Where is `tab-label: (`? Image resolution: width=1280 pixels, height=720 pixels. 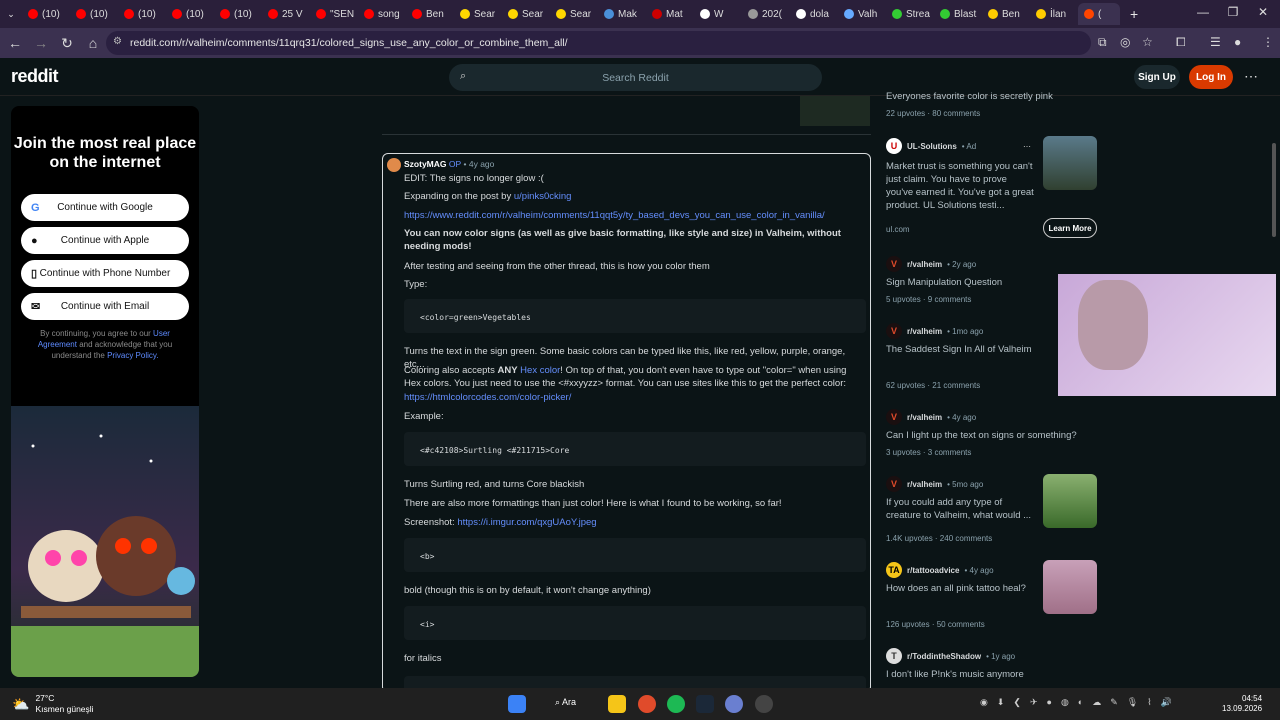 tab-label: ( is located at coordinates (1100, 14).